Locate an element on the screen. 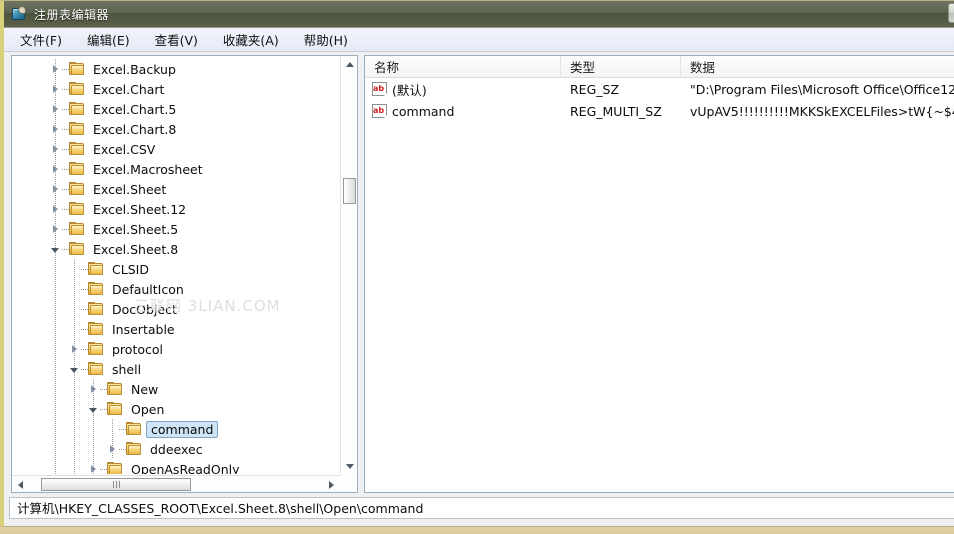 The width and height of the screenshot is (954, 534). menu-view: 查看(V) is located at coordinates (176, 39).